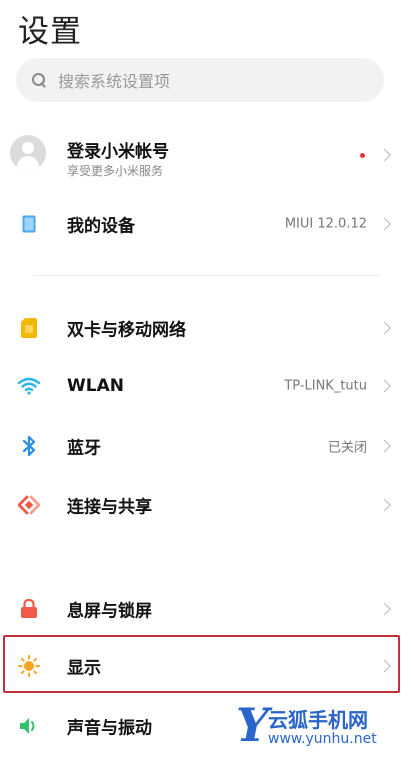 This screenshot has width=411, height=762. I want to click on row-my-device: 我的设备 MIUI 12.0.12, so click(205, 224).